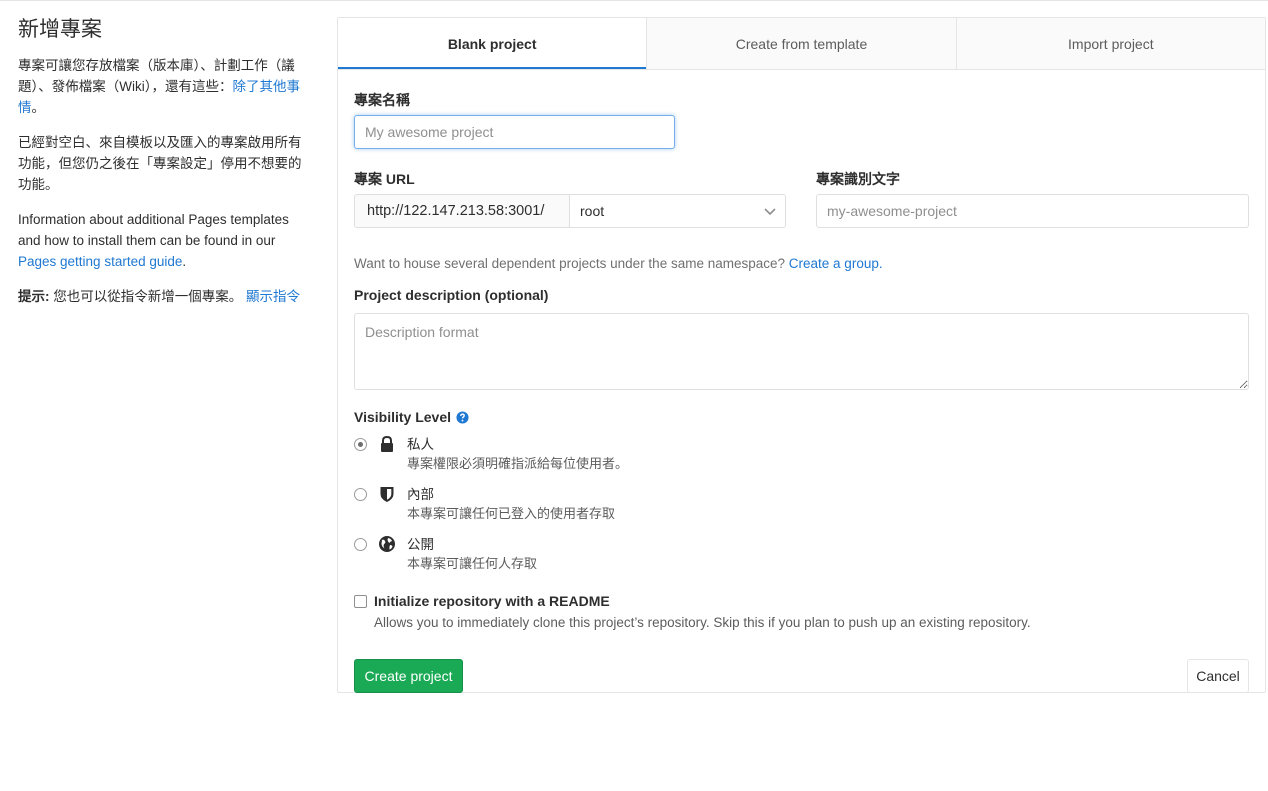  What do you see at coordinates (420, 544) in the screenshot?
I see `public-title: 公開` at bounding box center [420, 544].